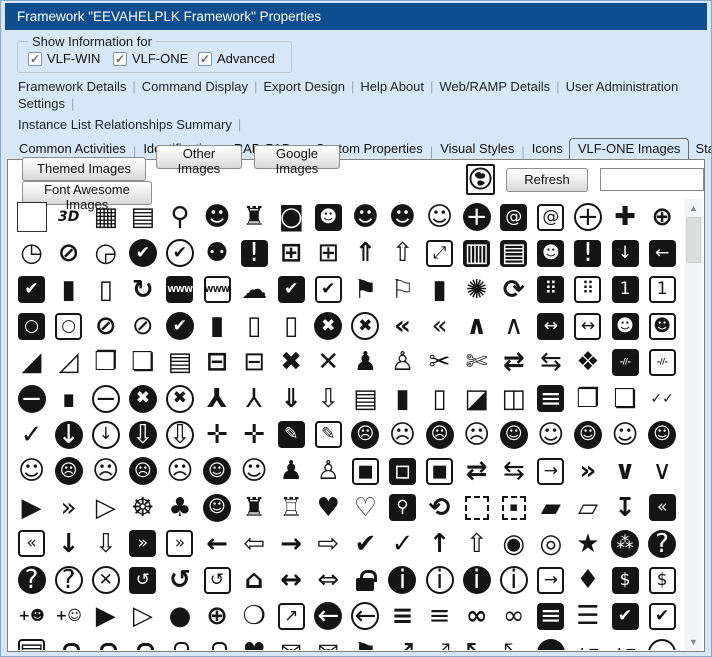  What do you see at coordinates (550, 326) in the screenshot?
I see `icon-compare-box-solid: ↔` at bounding box center [550, 326].